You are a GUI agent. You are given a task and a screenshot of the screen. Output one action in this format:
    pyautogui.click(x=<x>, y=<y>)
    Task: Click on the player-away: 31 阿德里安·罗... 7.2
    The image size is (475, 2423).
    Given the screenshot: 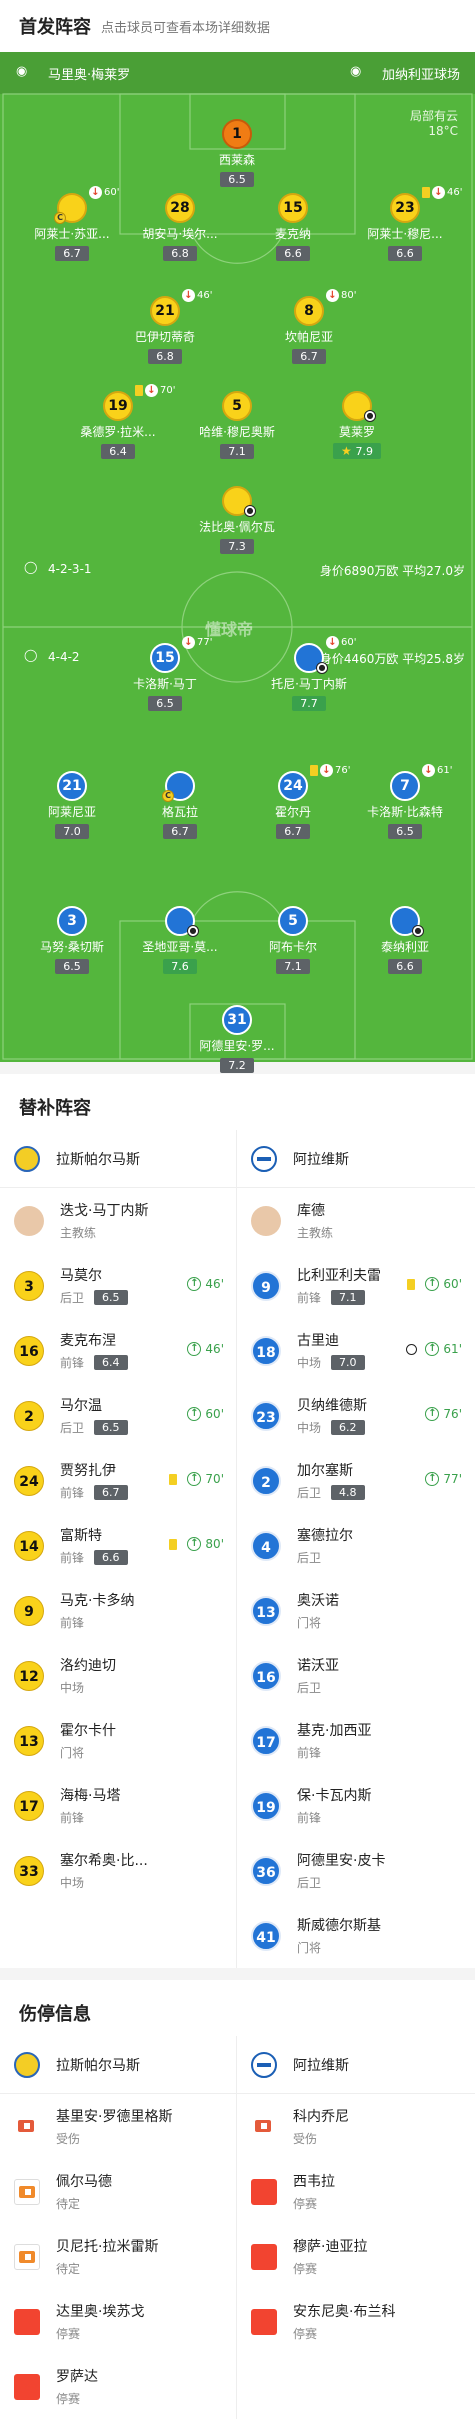 What is the action you would take?
    pyautogui.click(x=237, y=1039)
    